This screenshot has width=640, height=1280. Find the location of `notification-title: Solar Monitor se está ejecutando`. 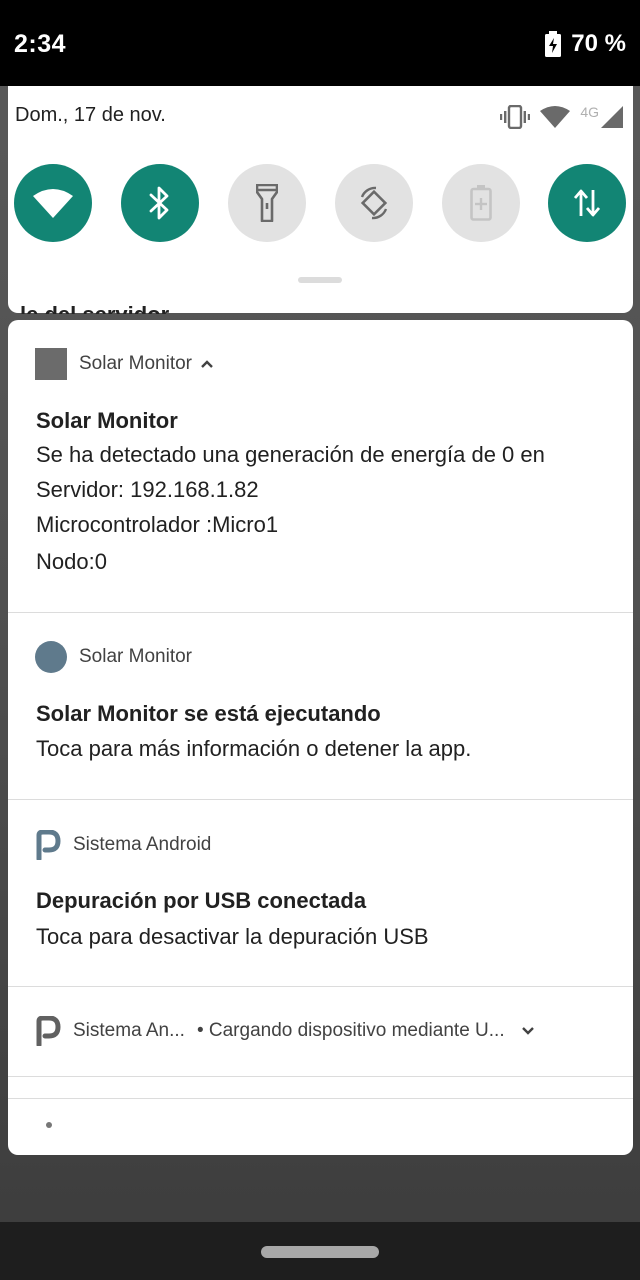

notification-title: Solar Monitor se está ejecutando is located at coordinates (208, 713).